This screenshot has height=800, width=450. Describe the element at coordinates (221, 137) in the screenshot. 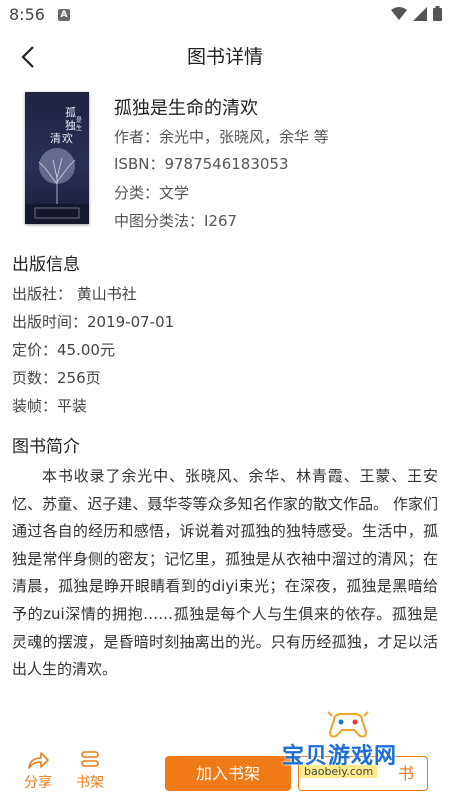

I see `book-author: 作者：余光中，张晓风，余华 等` at that location.